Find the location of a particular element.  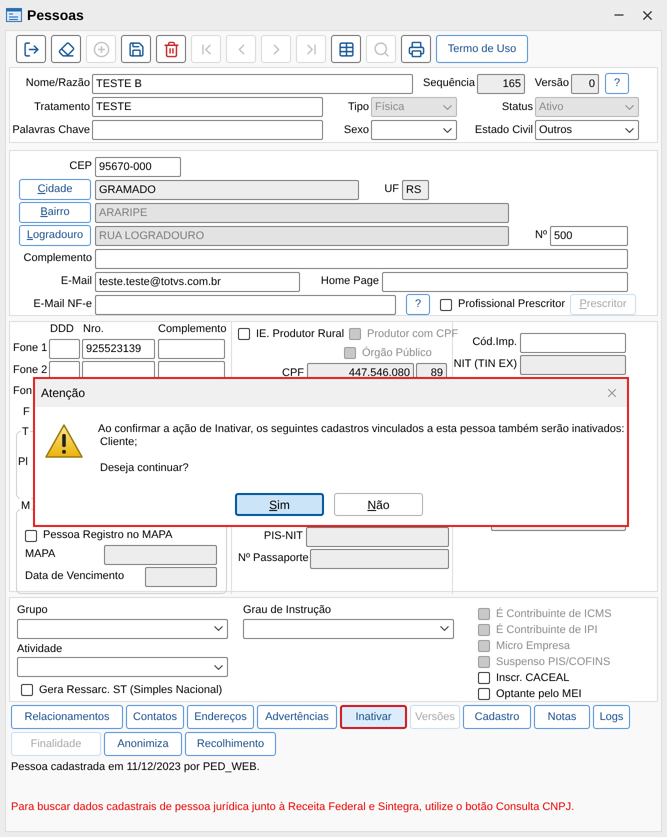

action-button: Cadastro is located at coordinates (497, 717).